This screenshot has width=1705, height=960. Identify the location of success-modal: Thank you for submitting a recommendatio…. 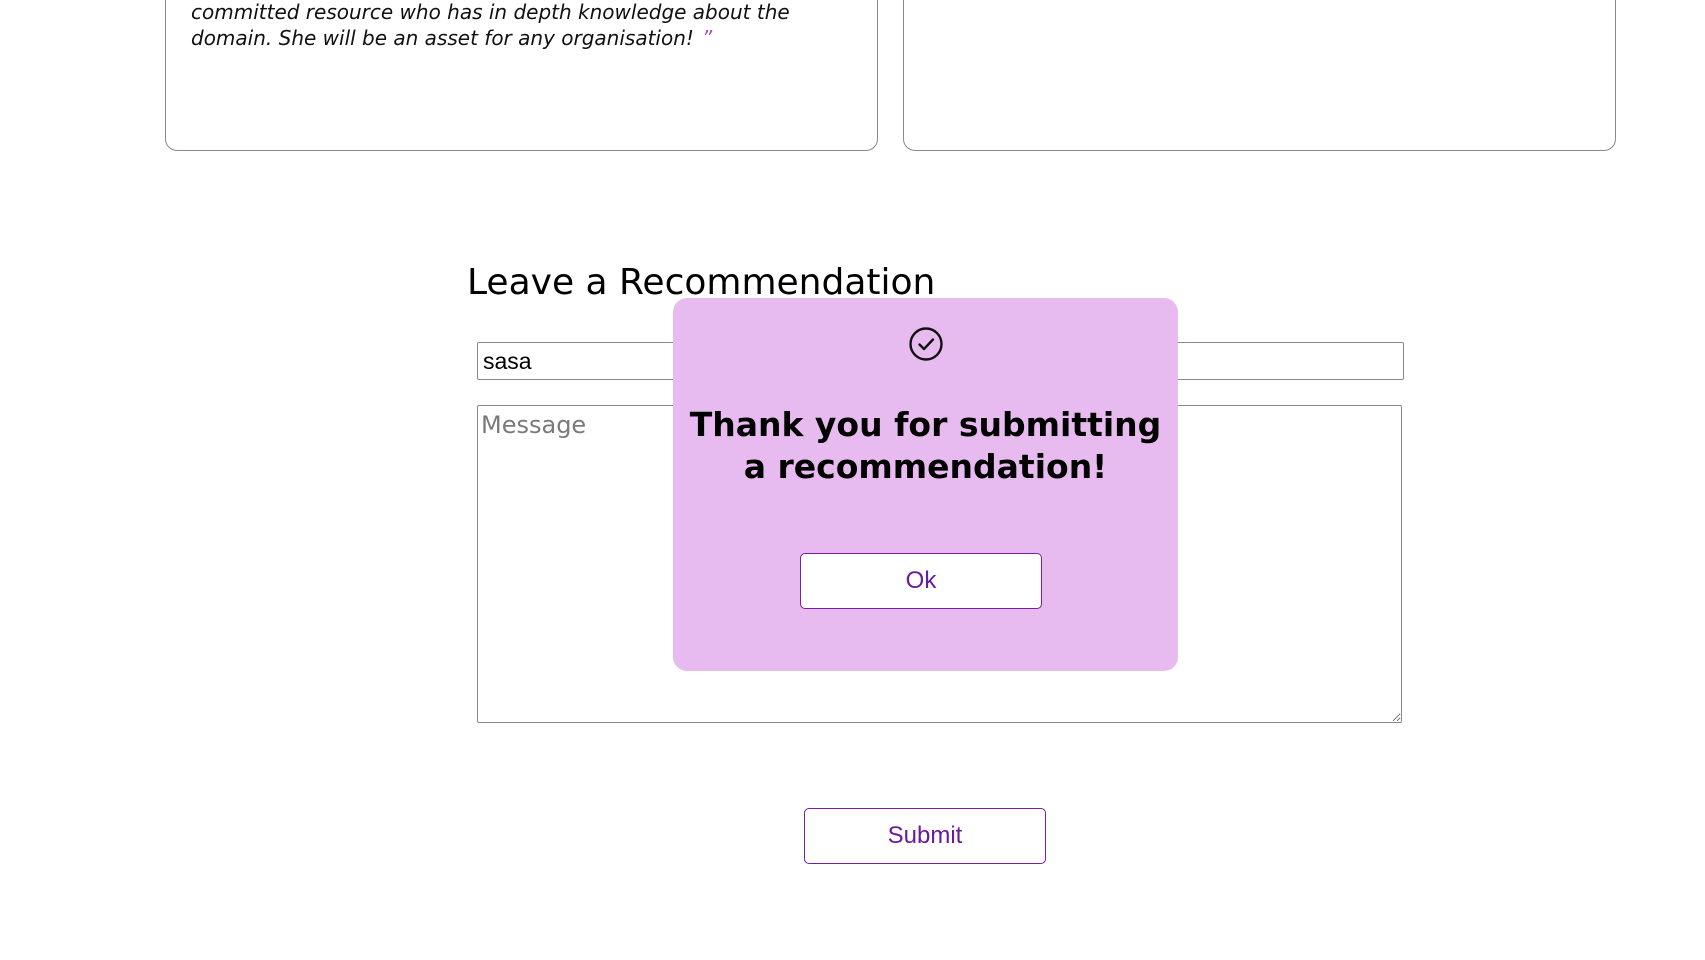
(925, 484).